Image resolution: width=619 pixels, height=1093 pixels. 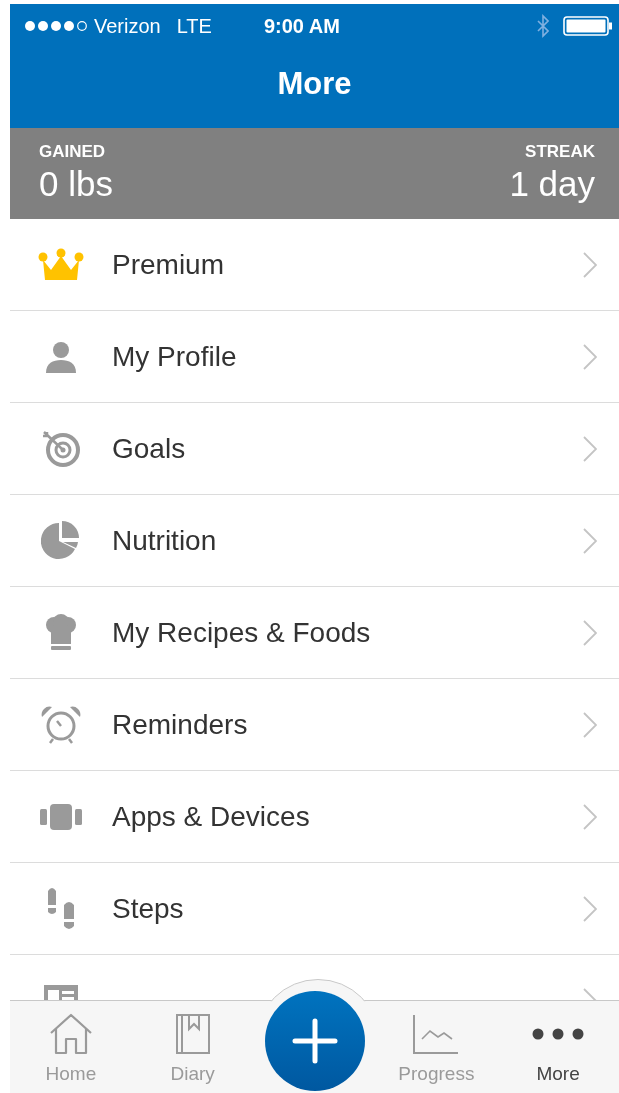 I want to click on tab-item: More, so click(x=558, y=1047).